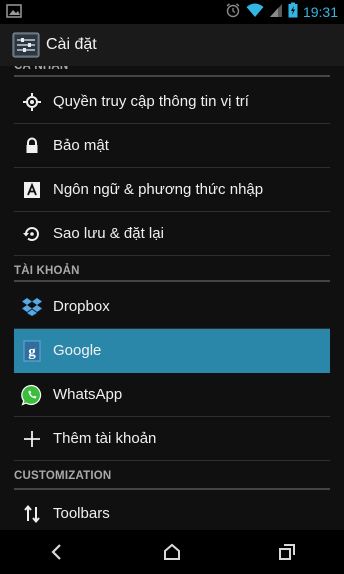 The image size is (344, 574). What do you see at coordinates (32, 514) in the screenshot?
I see `toolbars-icon` at bounding box center [32, 514].